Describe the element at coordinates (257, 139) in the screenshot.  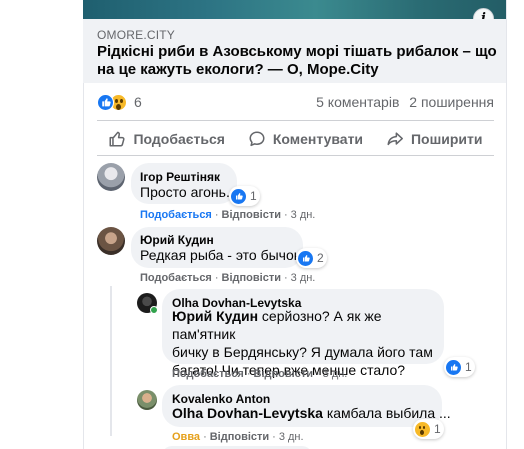
I see `comment-icon` at that location.